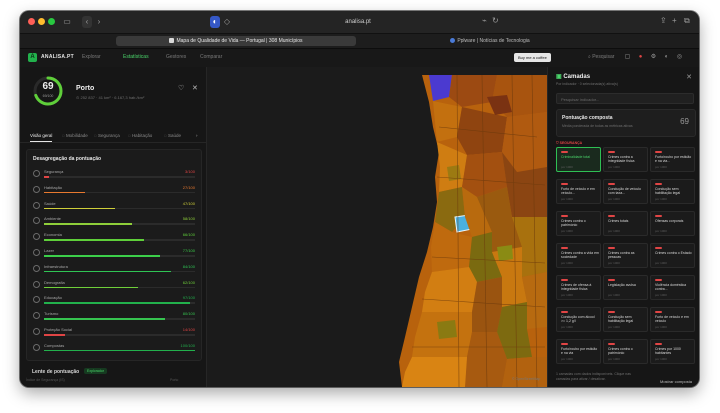  What do you see at coordinates (668, 351) in the screenshot?
I see `layer-title: Crimes por 1000 habitantes` at bounding box center [668, 351].